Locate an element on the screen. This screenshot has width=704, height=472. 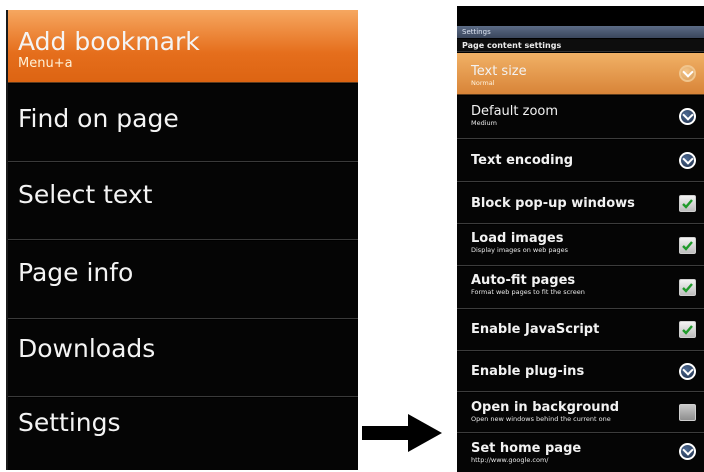
setting-enable-javascript: Enable JavaScript is located at coordinates (580, 330).